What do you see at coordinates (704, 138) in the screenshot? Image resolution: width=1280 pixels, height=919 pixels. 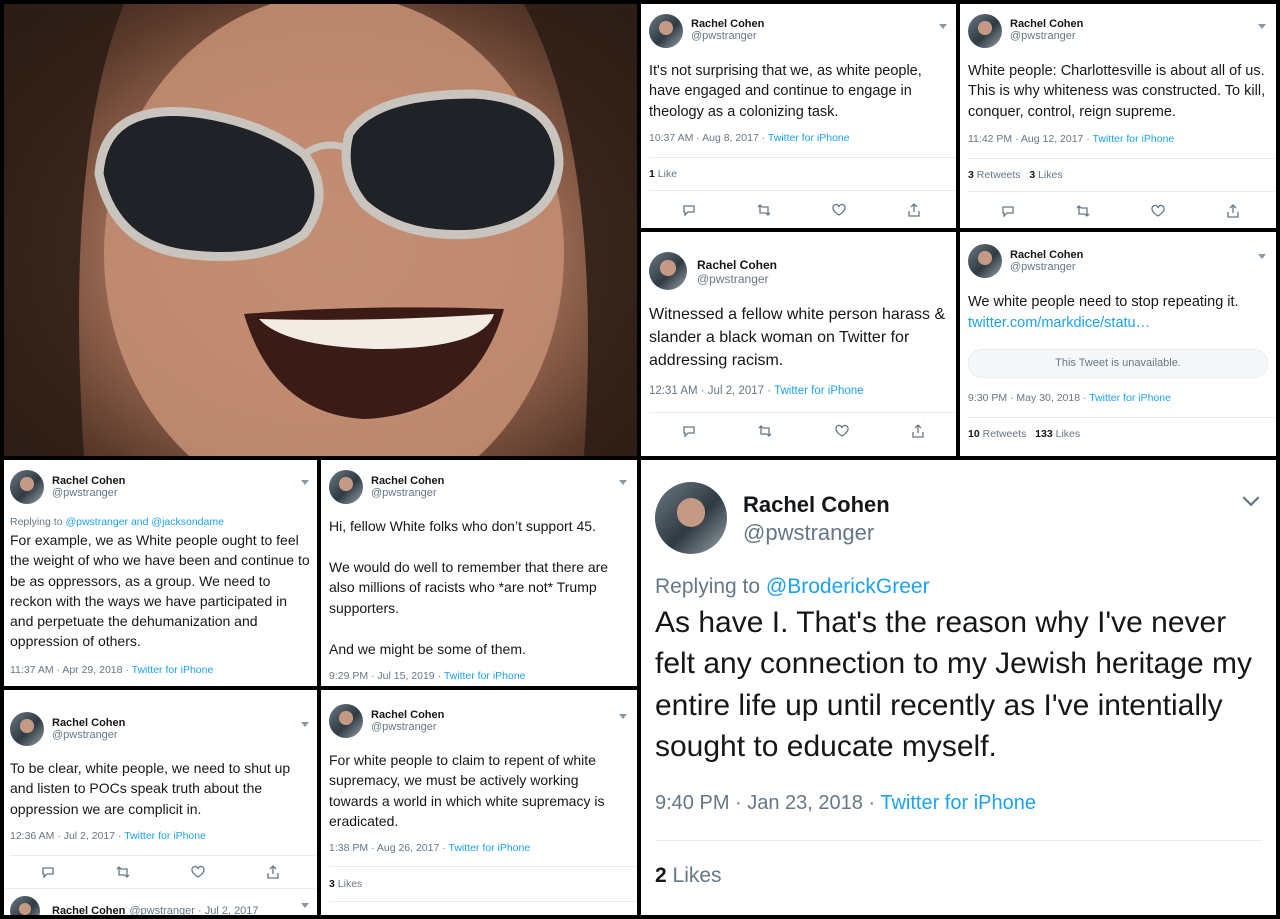 I see `tweet-time: 10:37 AM · Aug 8, 2017` at bounding box center [704, 138].